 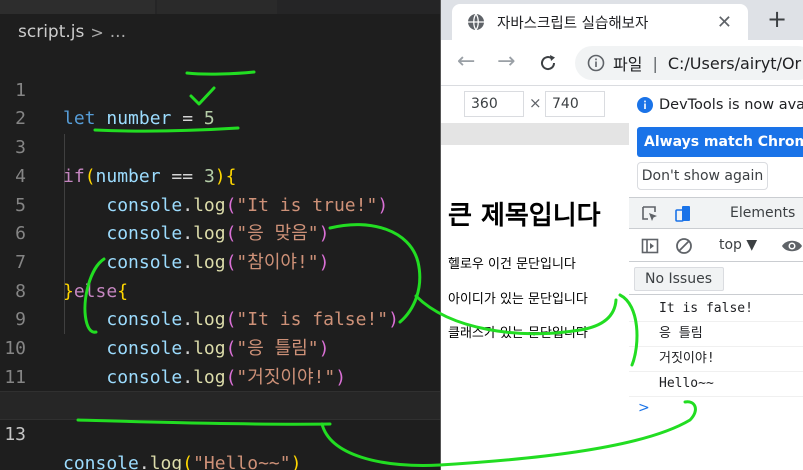 What do you see at coordinates (524, 216) in the screenshot?
I see `page-heading: 큰 제목입니다` at bounding box center [524, 216].